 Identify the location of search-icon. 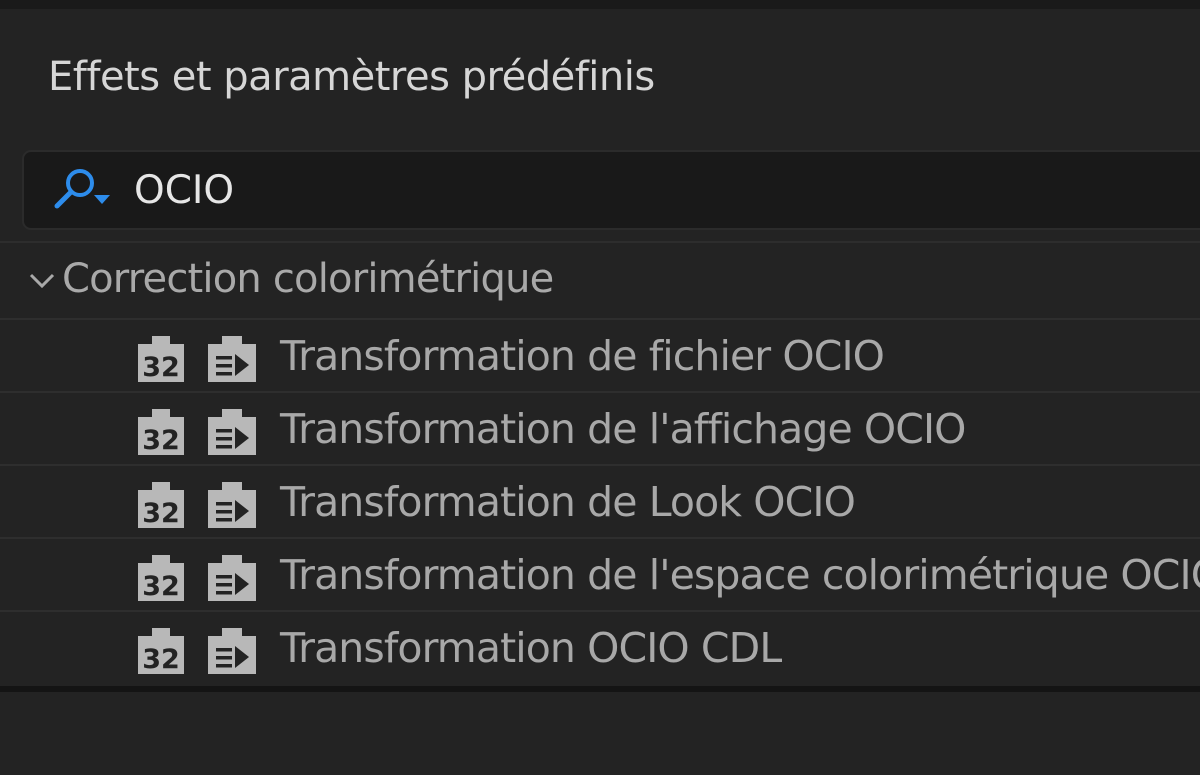
(83, 190).